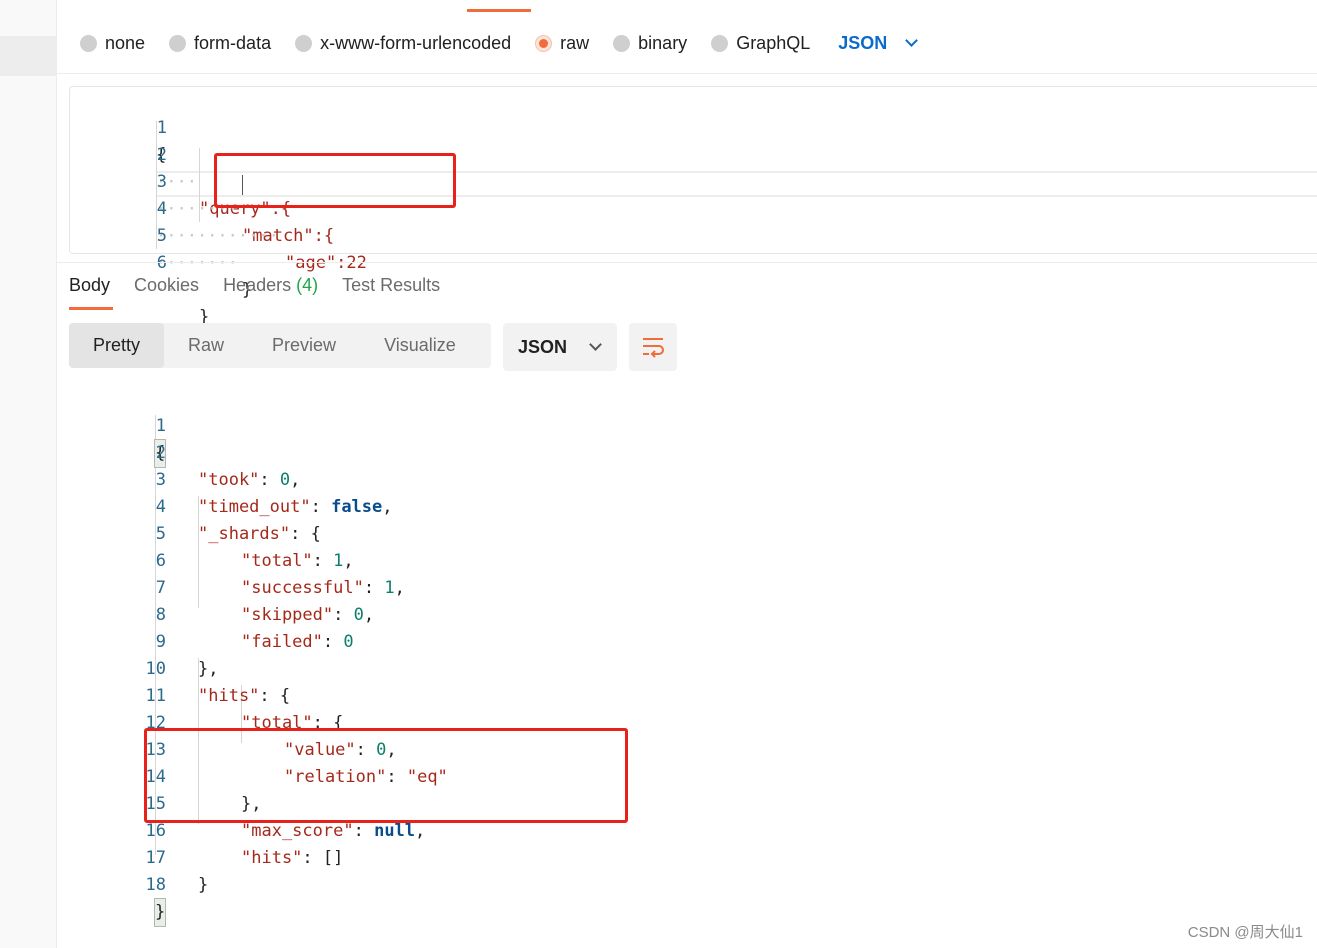 The height and width of the screenshot is (948, 1317). I want to click on json-keyword: false, so click(357, 507).